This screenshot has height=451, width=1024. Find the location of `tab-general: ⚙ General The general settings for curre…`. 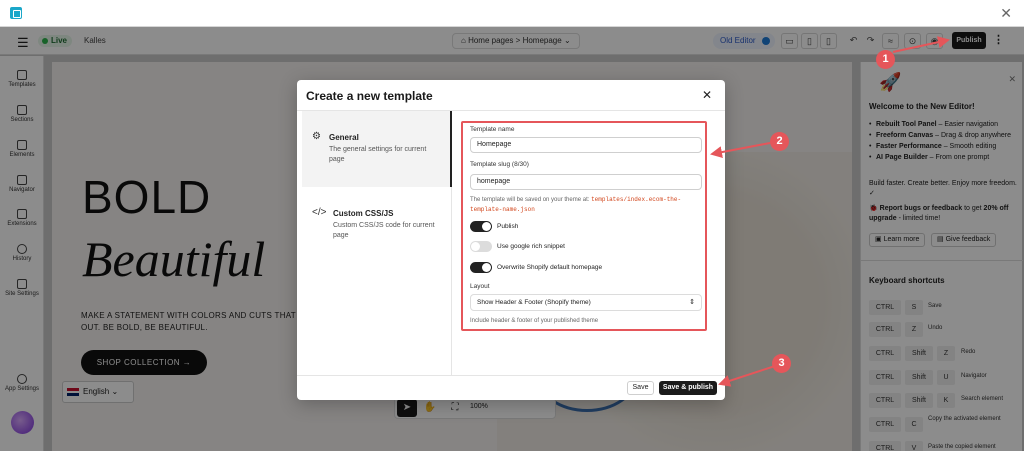

tab-general: ⚙ General The general settings for curre… is located at coordinates (377, 149).